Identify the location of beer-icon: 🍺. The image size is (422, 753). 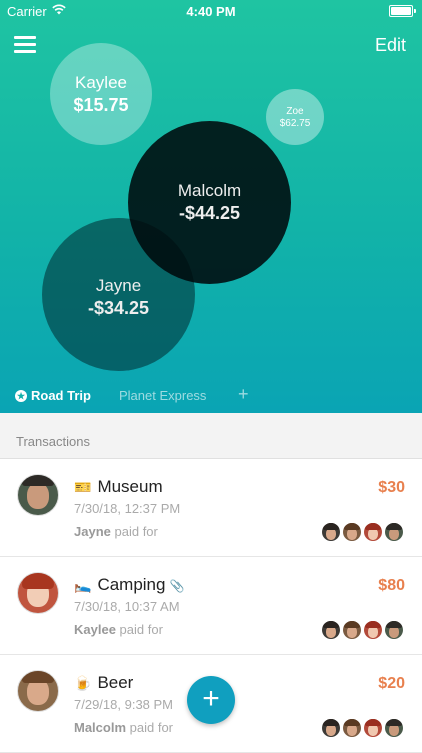
(83, 683).